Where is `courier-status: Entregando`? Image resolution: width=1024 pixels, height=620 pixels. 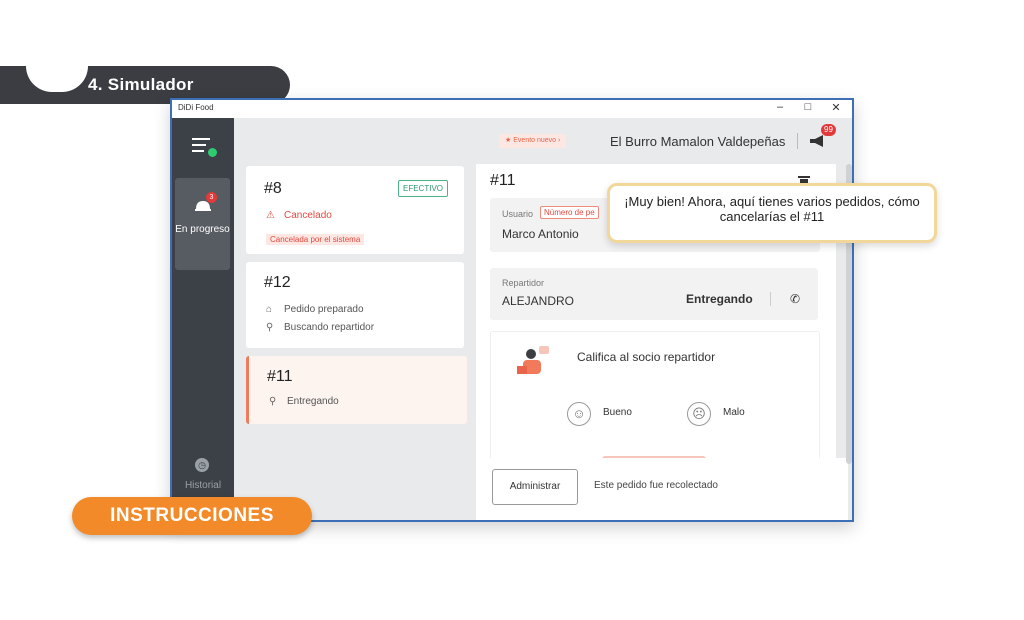
courier-status: Entregando is located at coordinates (719, 299).